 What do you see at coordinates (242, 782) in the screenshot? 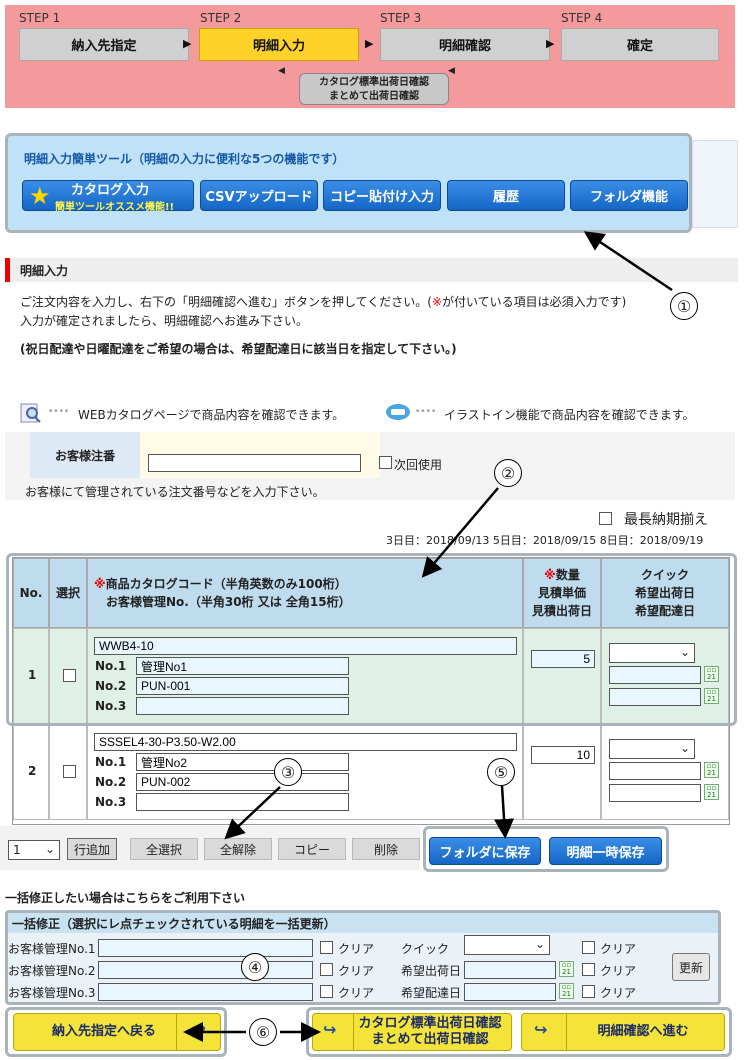
I see `mgmt-no2-input` at bounding box center [242, 782].